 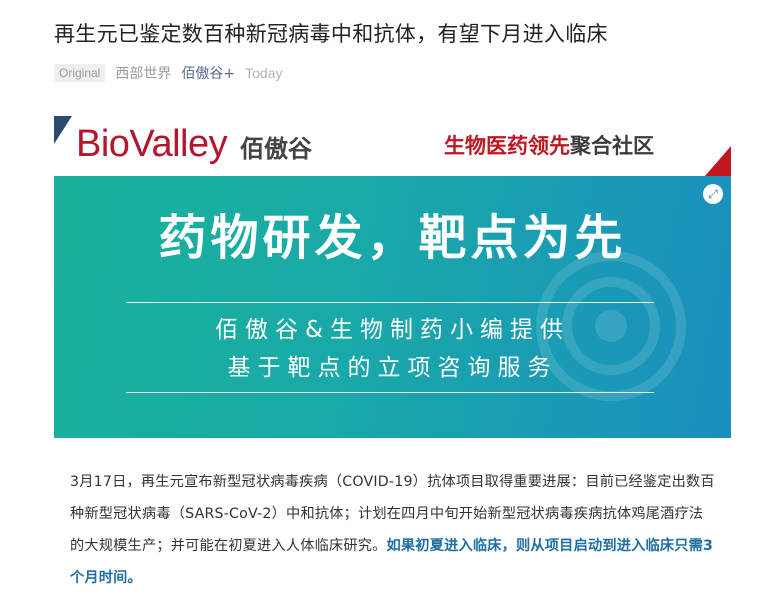 I want to click on banner-subtitle-2: 基于靶点的立项咨询服务, so click(x=392, y=368).